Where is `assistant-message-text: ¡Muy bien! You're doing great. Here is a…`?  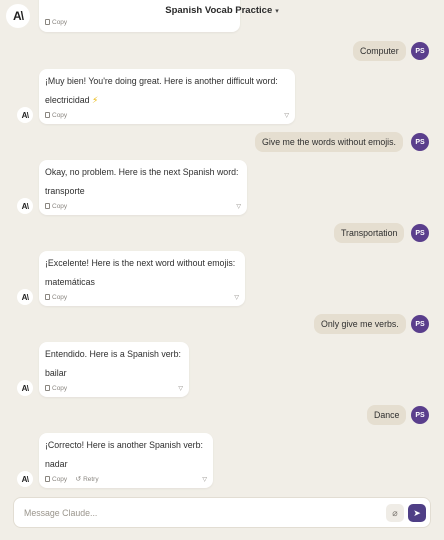
assistant-message-text: ¡Muy bien! You're doing great. Here is a… is located at coordinates (161, 81).